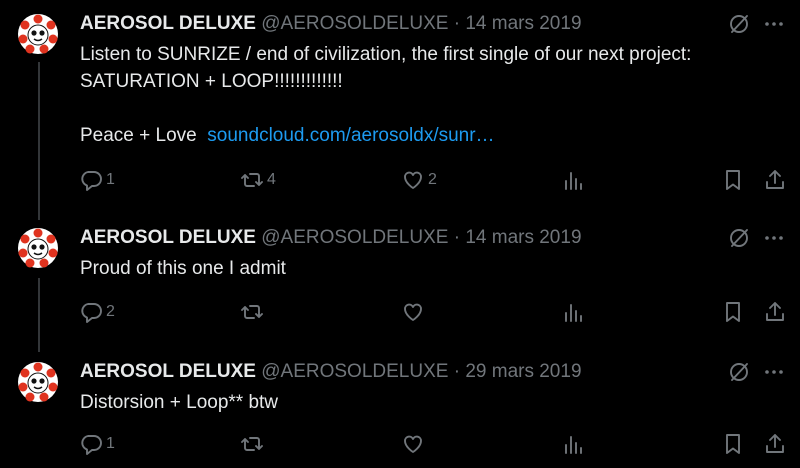 This screenshot has height=468, width=800. I want to click on tweet-text: Proud of this one I admit, so click(425, 268).